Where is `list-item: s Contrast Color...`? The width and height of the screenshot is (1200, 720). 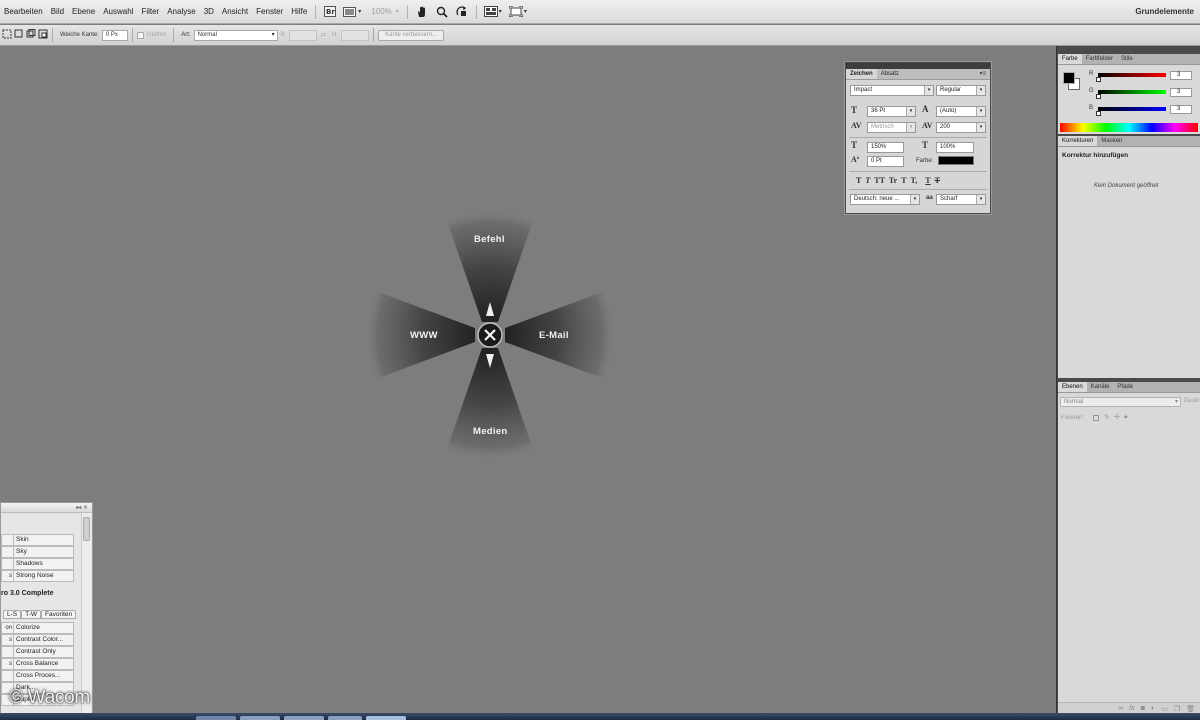 list-item: s Contrast Color... is located at coordinates (41, 640).